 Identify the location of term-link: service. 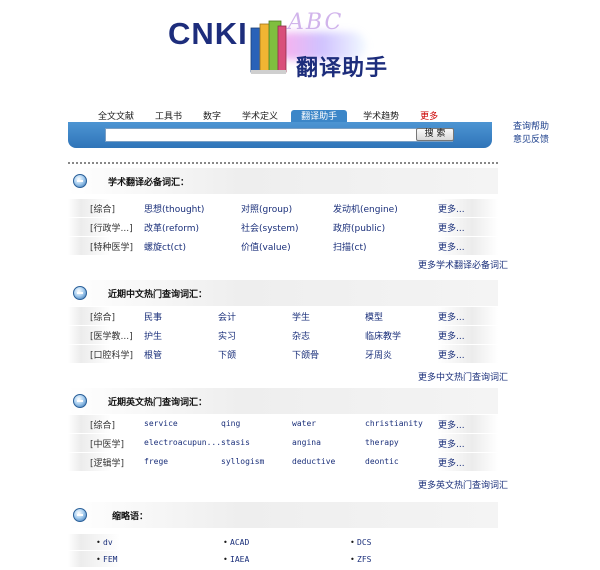
(161, 423).